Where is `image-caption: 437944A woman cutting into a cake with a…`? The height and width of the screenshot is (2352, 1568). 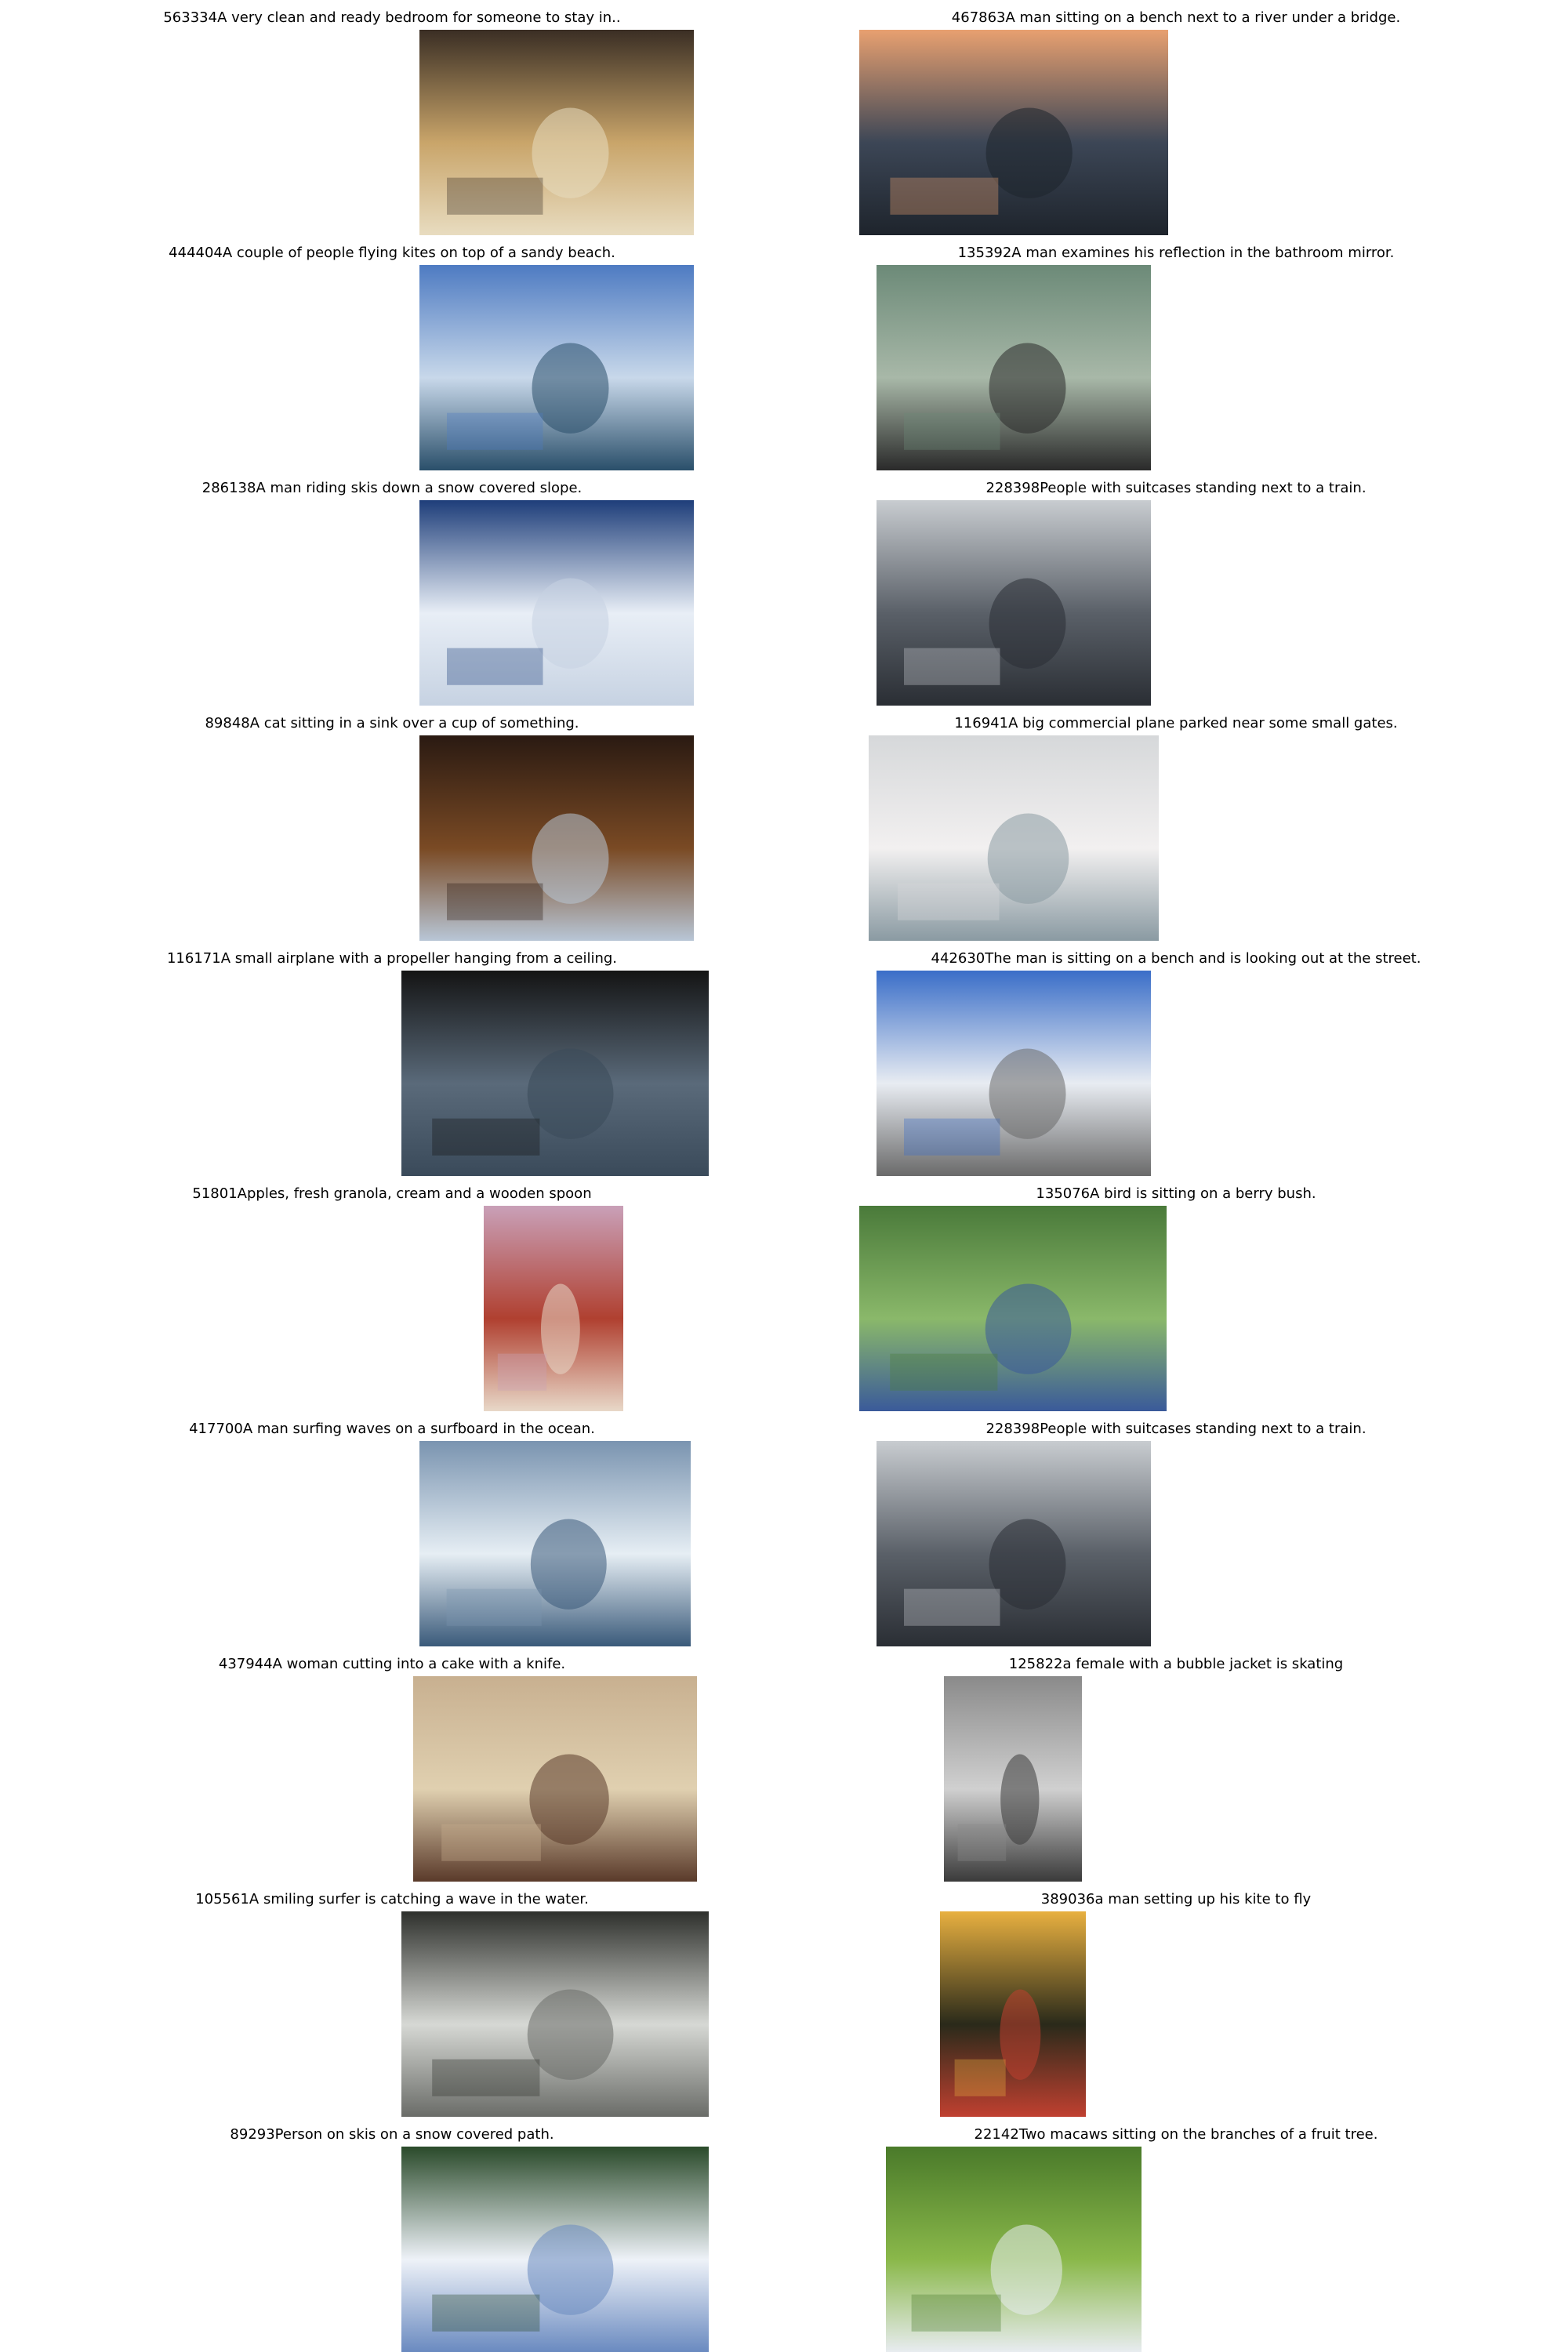
image-caption: 437944A woman cutting into a cake with a… is located at coordinates (392, 1664).